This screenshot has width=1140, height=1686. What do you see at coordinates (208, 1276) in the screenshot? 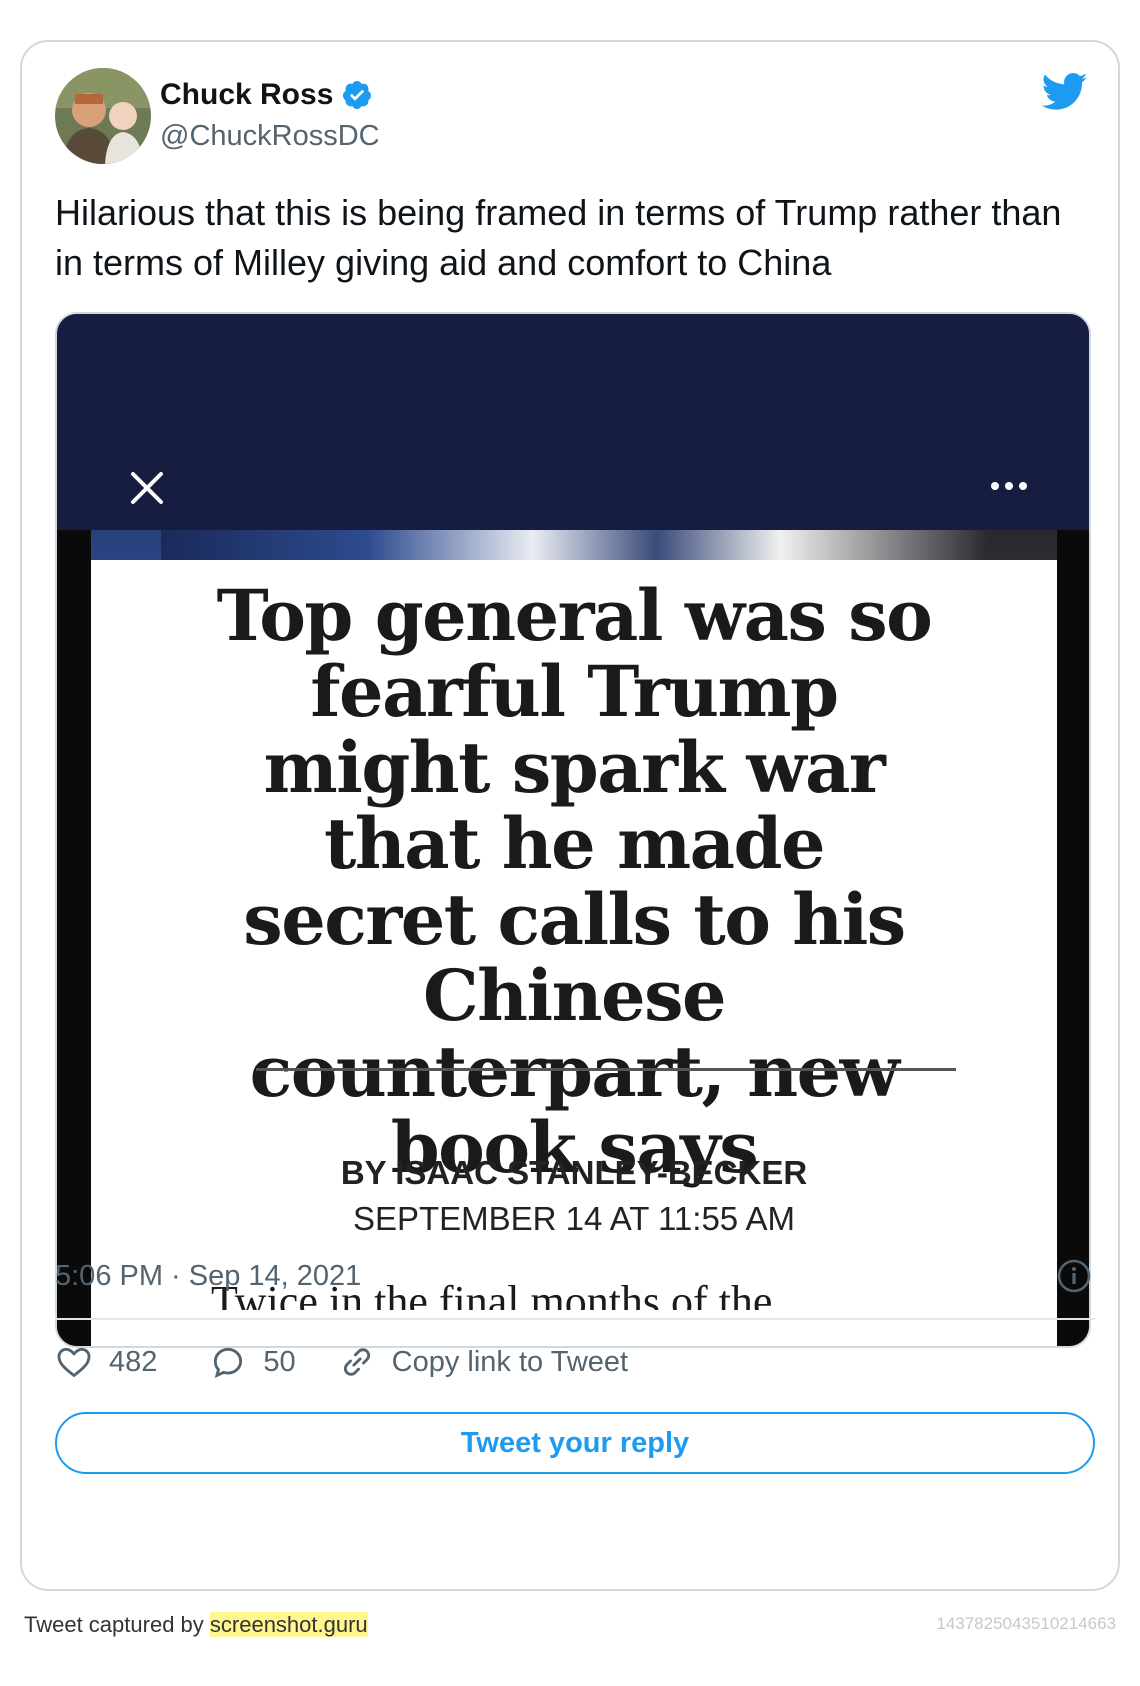
I see `tweet-timestamp: 5:06 PM · Sep 14, 2021` at bounding box center [208, 1276].